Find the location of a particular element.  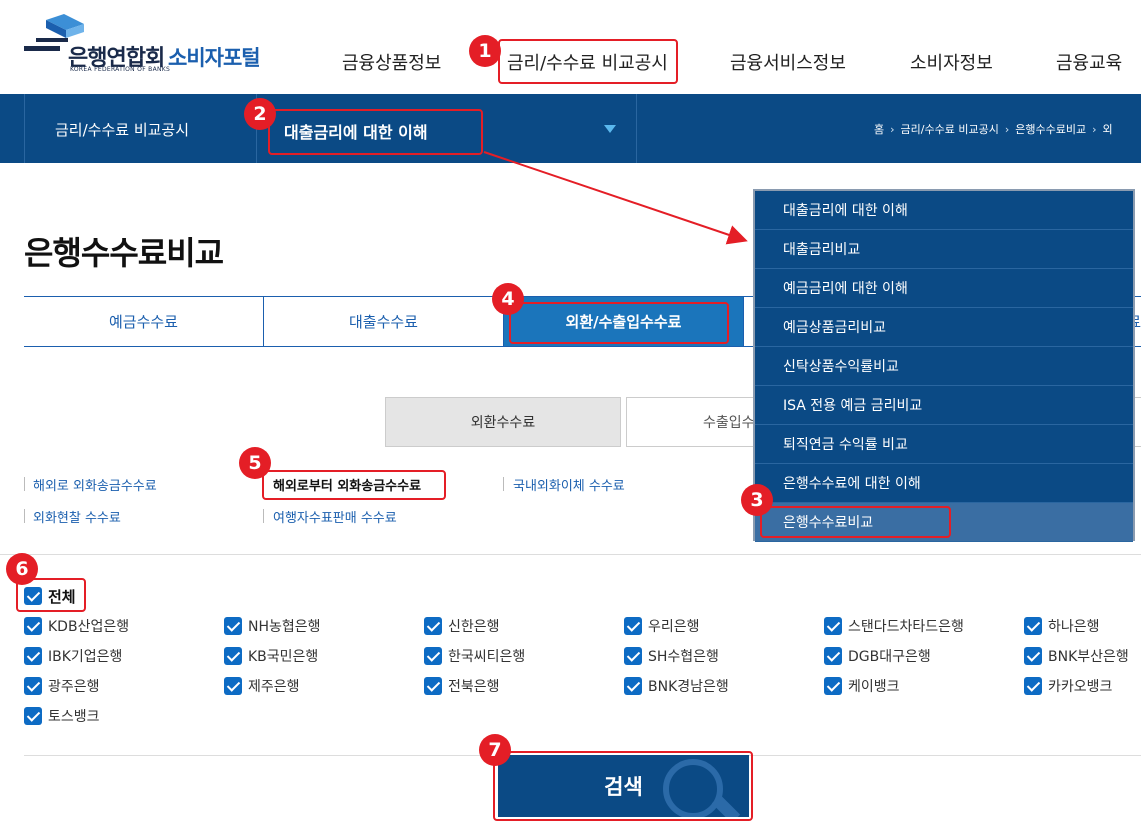

gnb-financial-education: 금융교육 is located at coordinates (1089, 62).